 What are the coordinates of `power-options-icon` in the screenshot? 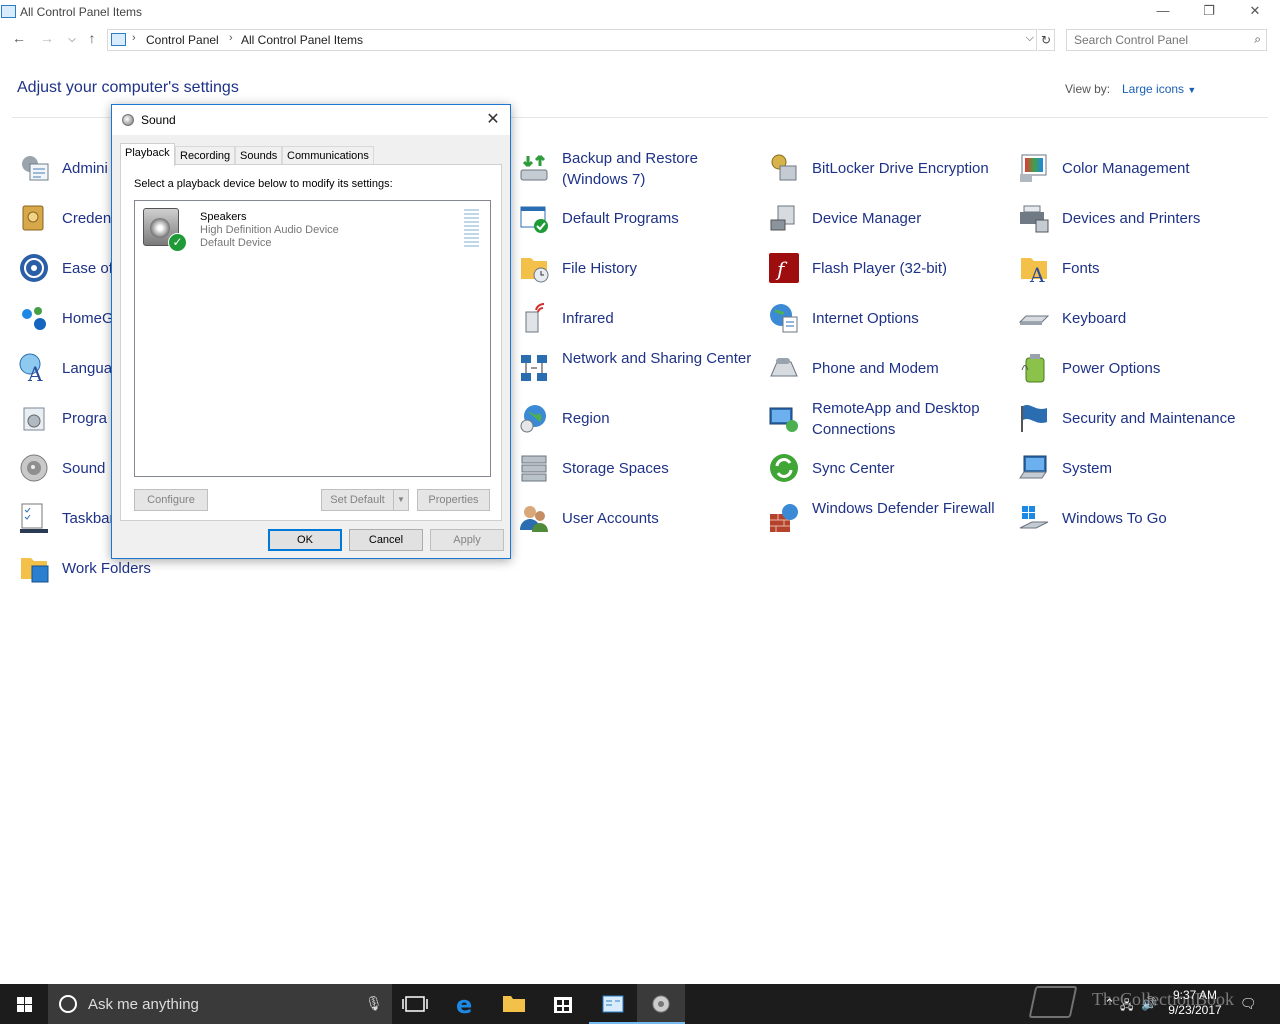 It's located at (1033, 368).